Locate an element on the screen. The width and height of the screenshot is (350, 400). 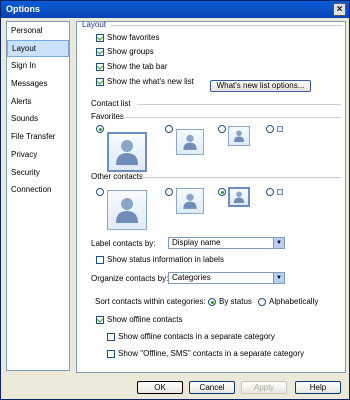
sort-alphabetically-label: Alphabetically is located at coordinates (294, 301).